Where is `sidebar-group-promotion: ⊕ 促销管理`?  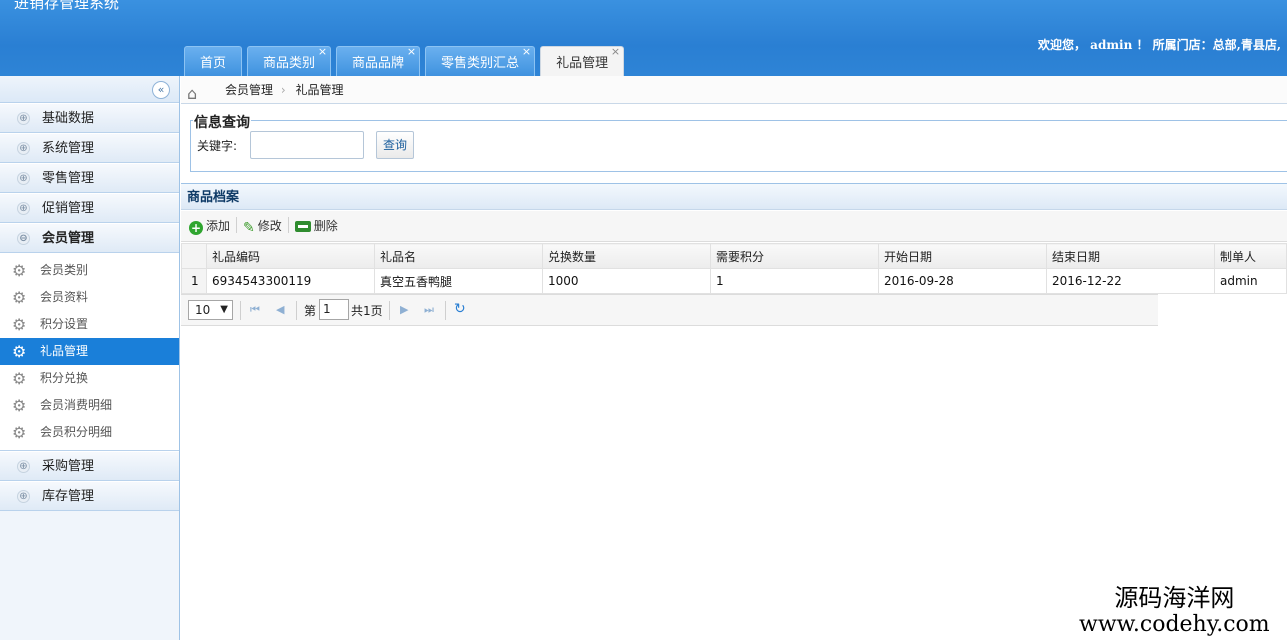 sidebar-group-promotion: ⊕ 促销管理 is located at coordinates (89, 208).